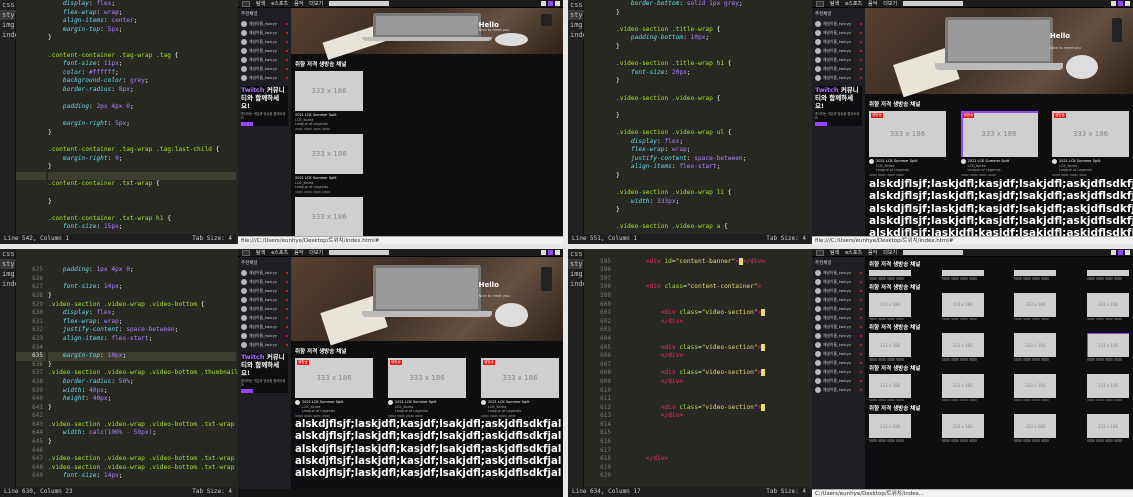 Image resolution: width=1133 pixels, height=497 pixels. I want to click on twitch-logo-icon, so click(820, 3).